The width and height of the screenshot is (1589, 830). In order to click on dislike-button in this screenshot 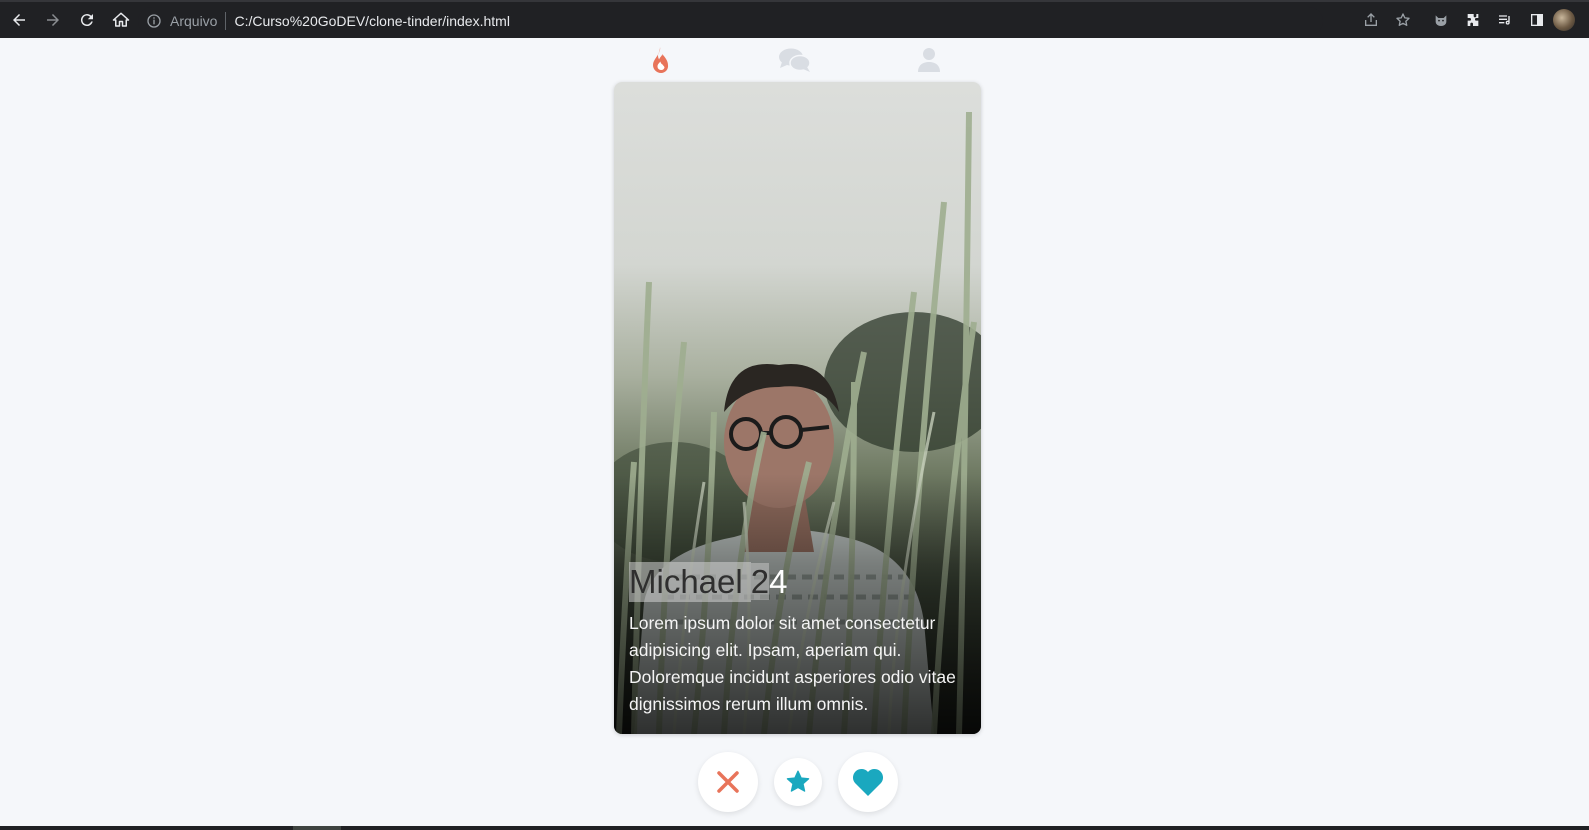, I will do `click(728, 782)`.